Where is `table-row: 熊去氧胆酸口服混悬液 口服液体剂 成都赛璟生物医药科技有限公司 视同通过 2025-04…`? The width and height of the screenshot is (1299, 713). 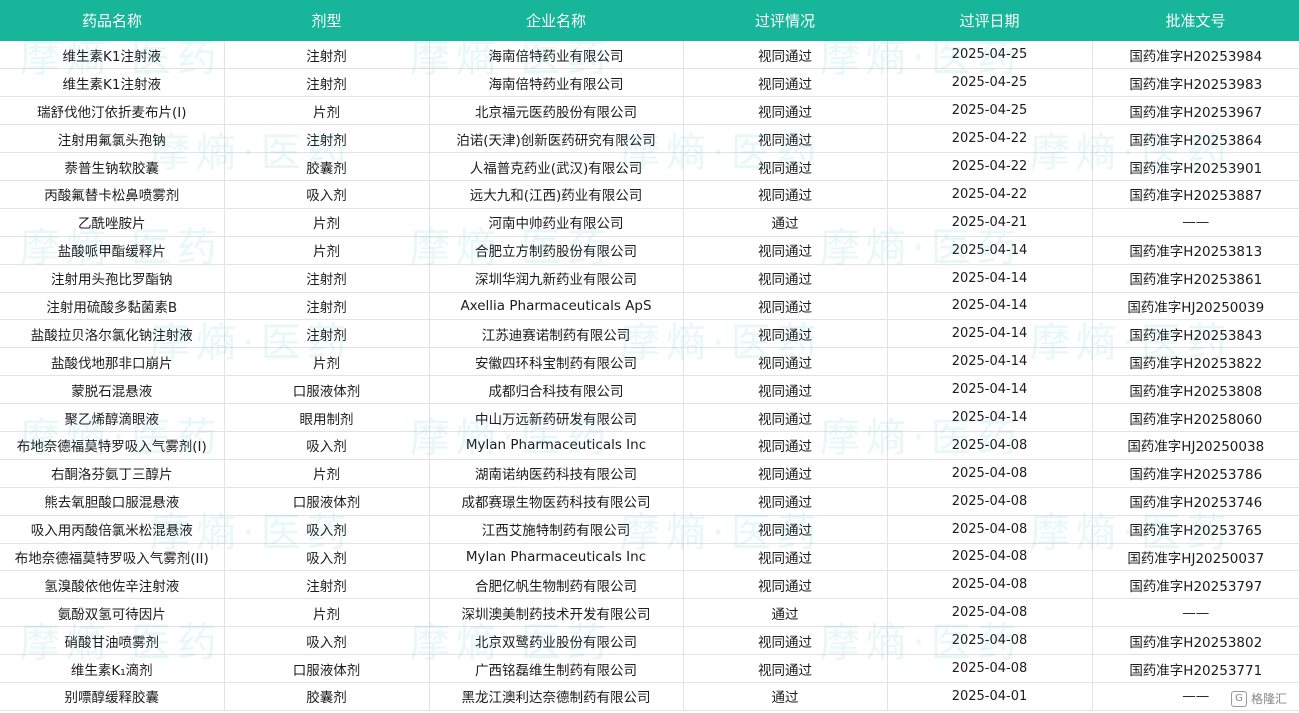
table-row: 熊去氧胆酸口服混悬液 口服液体剂 成都赛璟生物医药科技有限公司 视同通过 2025-04… is located at coordinates (649, 501).